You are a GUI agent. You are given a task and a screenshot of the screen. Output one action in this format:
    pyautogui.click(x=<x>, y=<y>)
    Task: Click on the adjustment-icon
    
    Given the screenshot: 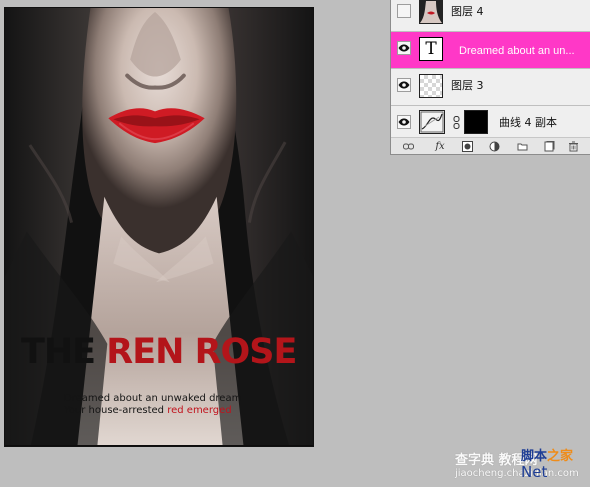 What is the action you would take?
    pyautogui.click(x=494, y=146)
    